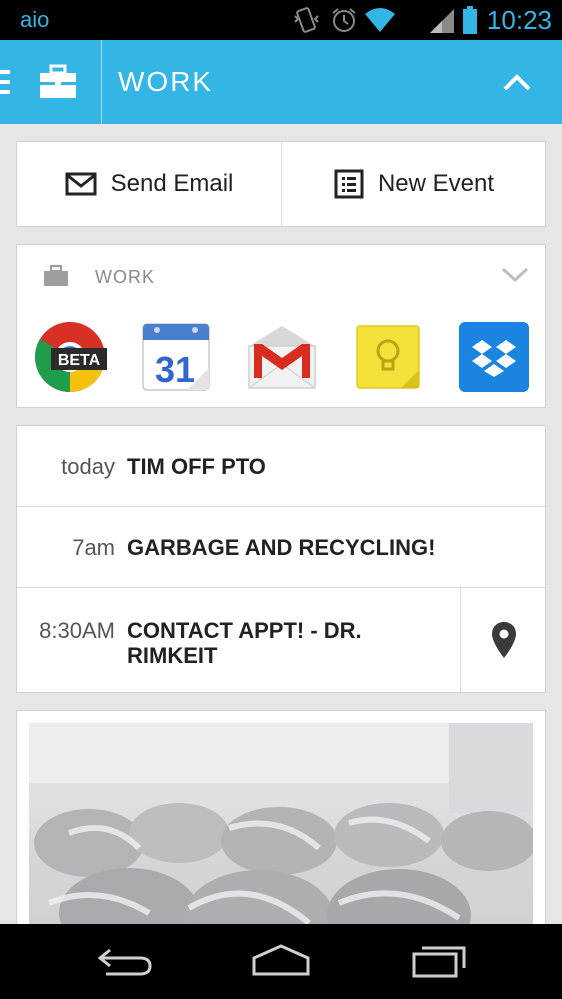 The height and width of the screenshot is (999, 562). I want to click on recent-apps-icon, so click(439, 960).